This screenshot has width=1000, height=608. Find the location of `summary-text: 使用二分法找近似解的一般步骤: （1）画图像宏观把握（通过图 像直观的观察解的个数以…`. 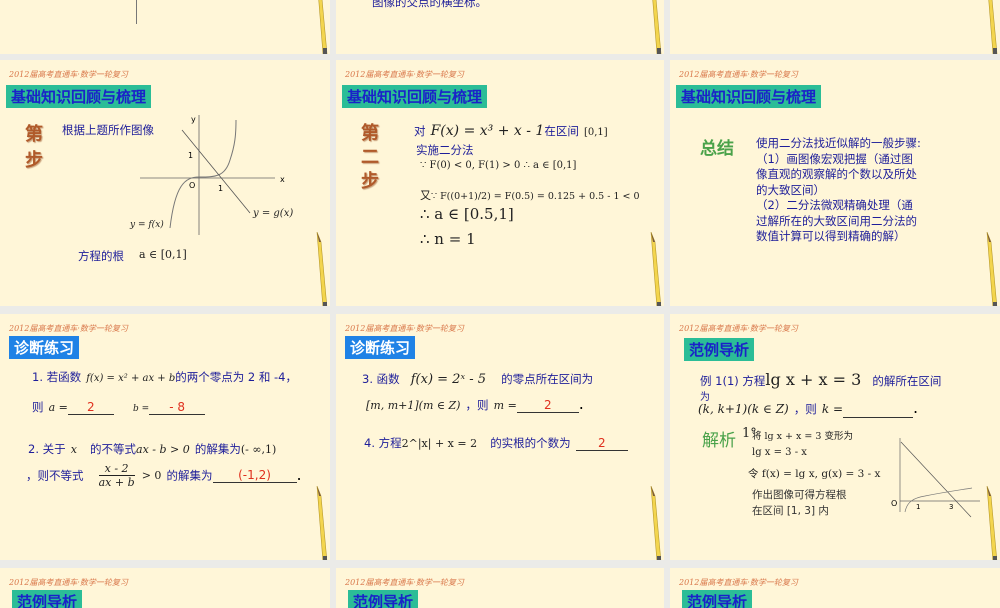

summary-text: 使用二分法找近似解的一般步骤: （1）画图像宏观把握（通过图 像直观的观察解的个数以… is located at coordinates (838, 189).